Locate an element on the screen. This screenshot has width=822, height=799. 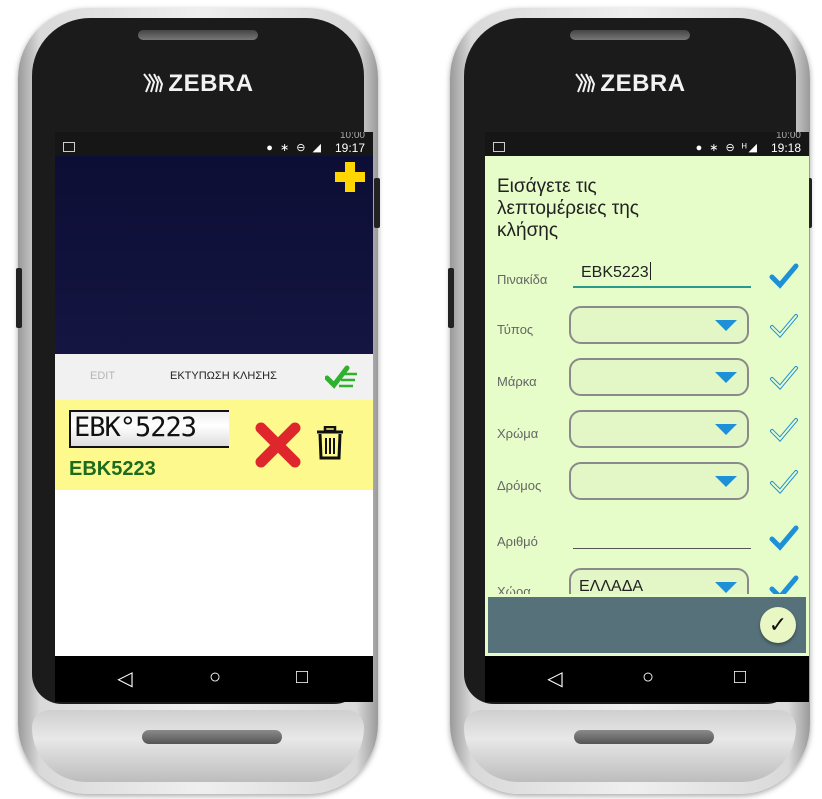
field-label: Μάρκα is located at coordinates (517, 381).